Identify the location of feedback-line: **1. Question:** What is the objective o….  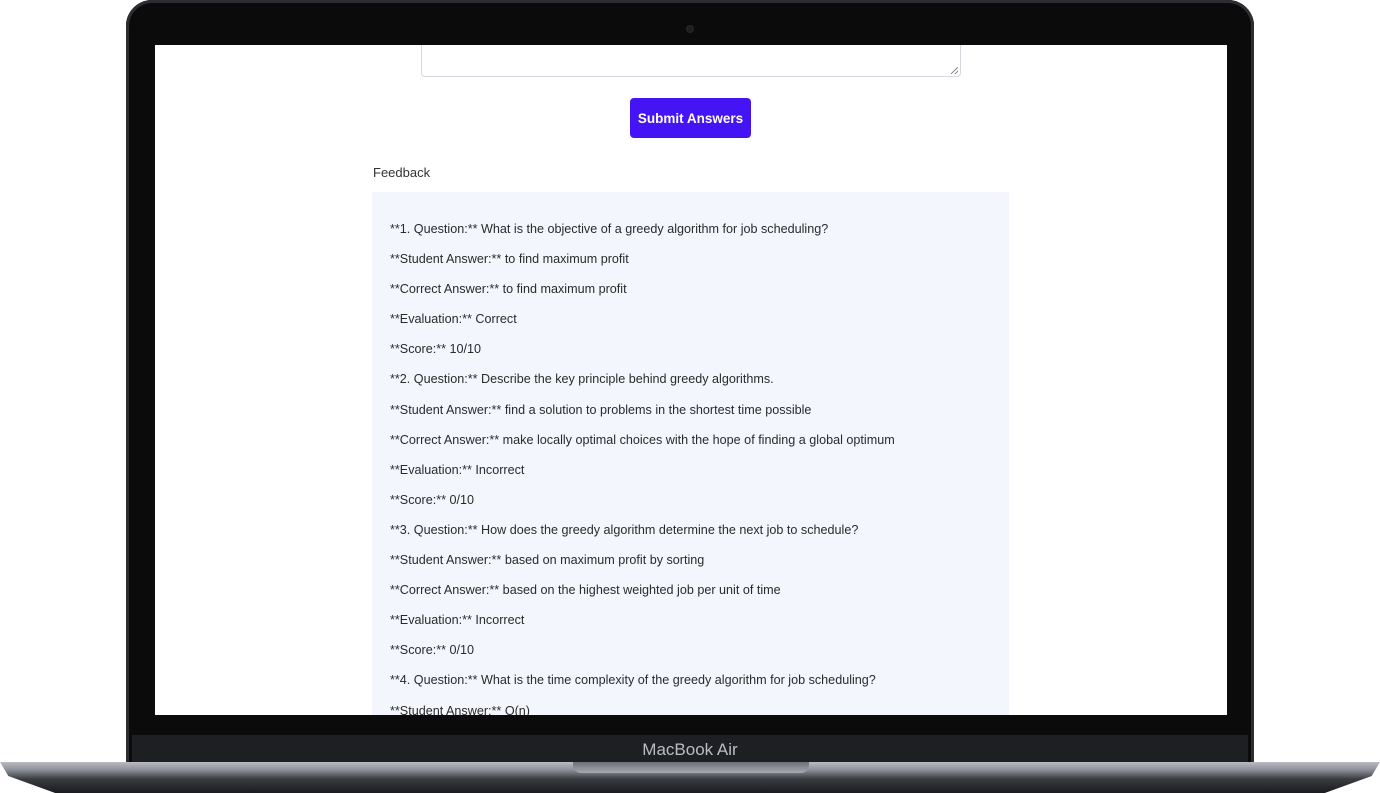
(609, 229).